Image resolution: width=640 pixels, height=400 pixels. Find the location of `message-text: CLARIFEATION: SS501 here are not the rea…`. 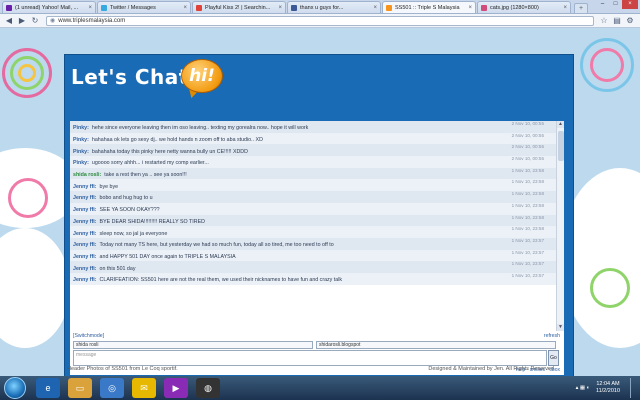

message-text: CLARIFEATION: SS501 here are not the rea… is located at coordinates (221, 280).